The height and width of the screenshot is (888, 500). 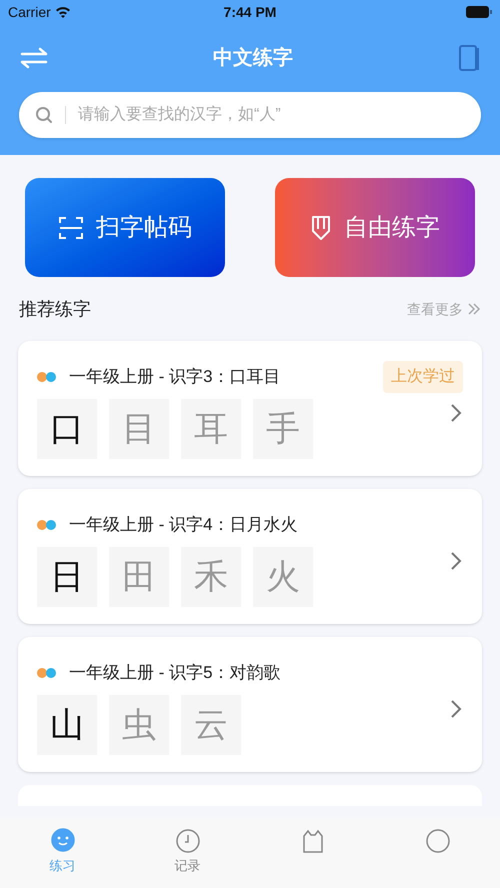 I want to click on battery-icon, so click(x=479, y=12).